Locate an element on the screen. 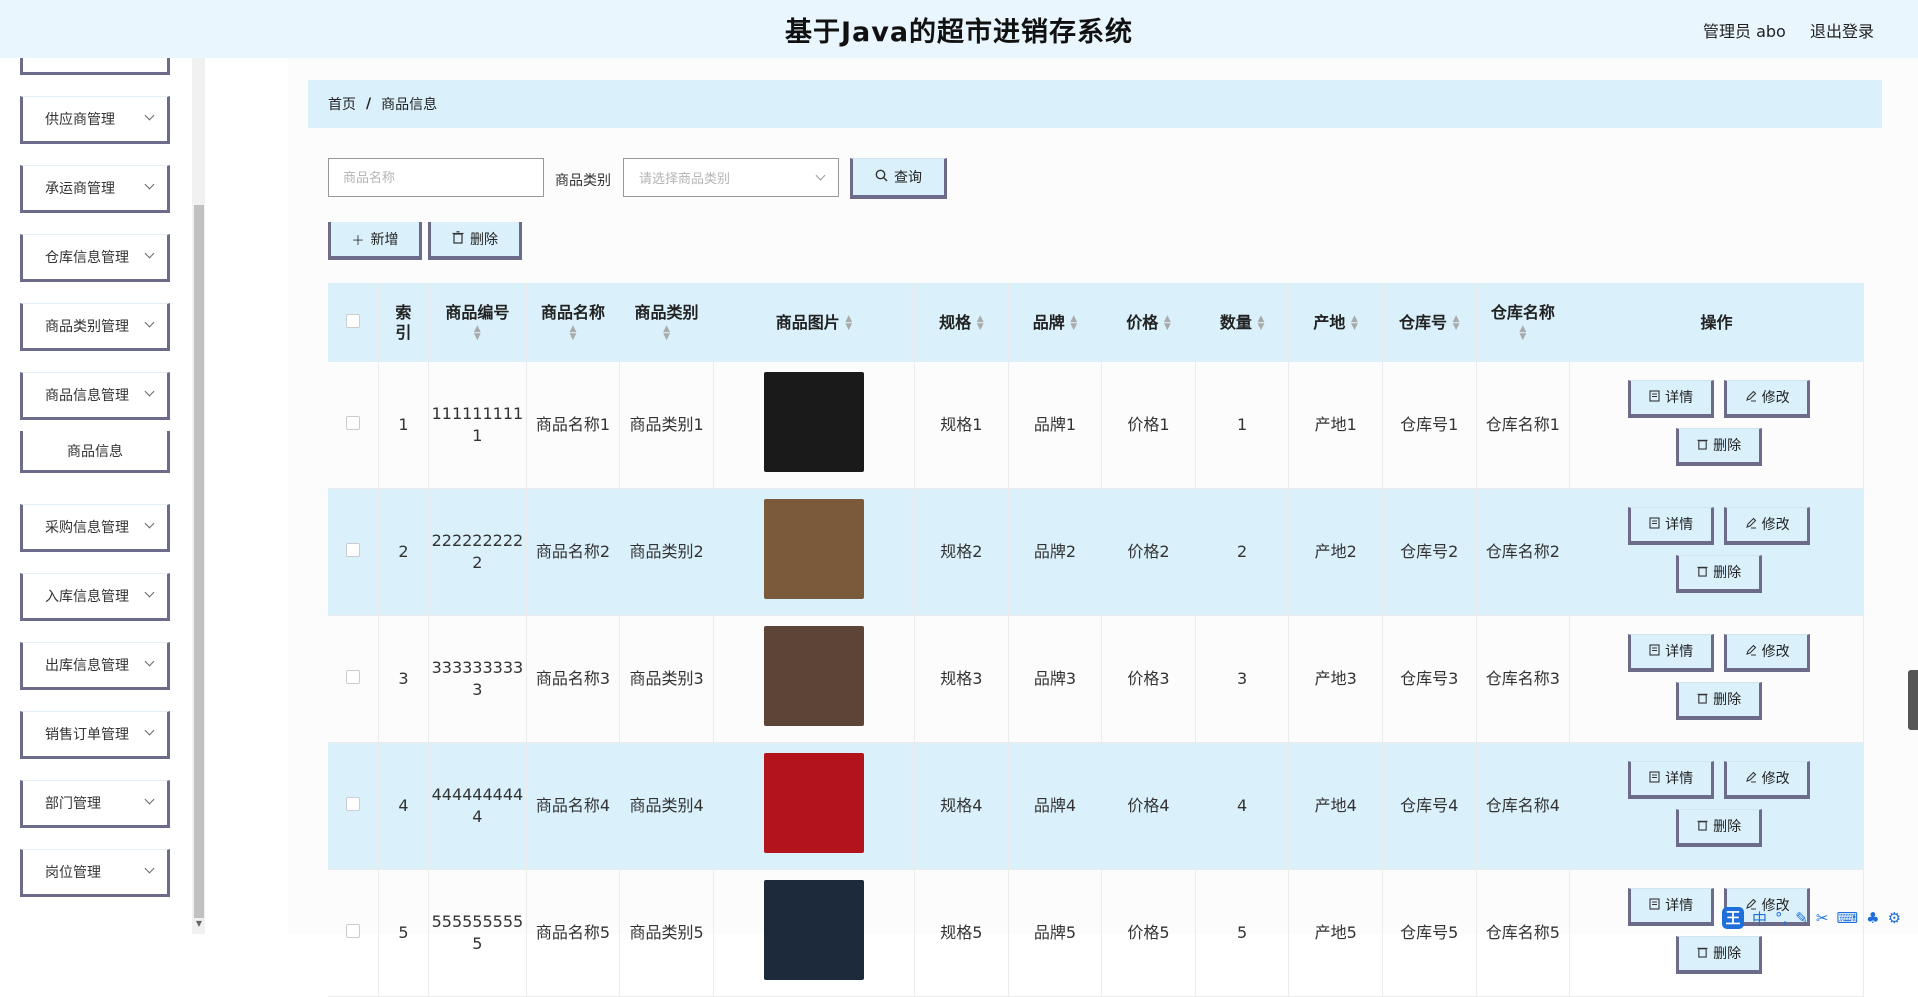 The image size is (1918, 997). ime-keyboard-icon: ⌨ is located at coordinates (1847, 918).